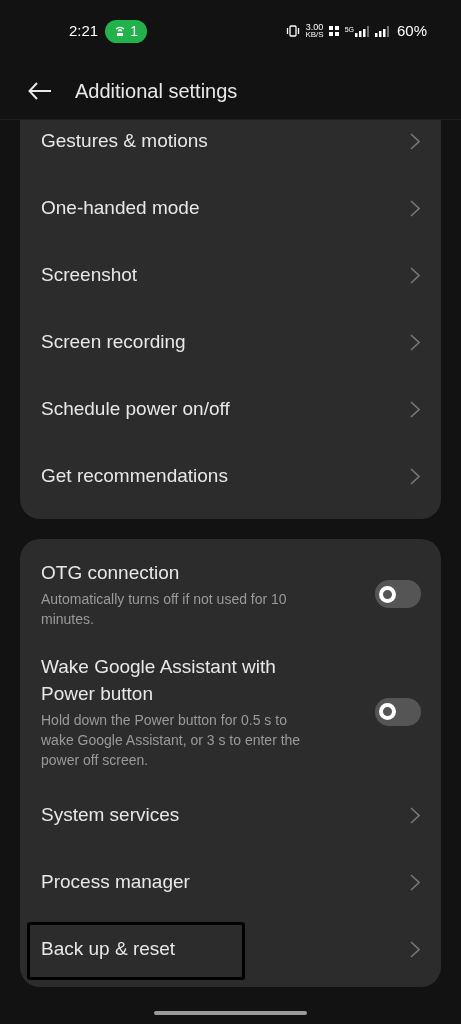  Describe the element at coordinates (230, 949) in the screenshot. I see `settings-item: Back up & reset` at that location.